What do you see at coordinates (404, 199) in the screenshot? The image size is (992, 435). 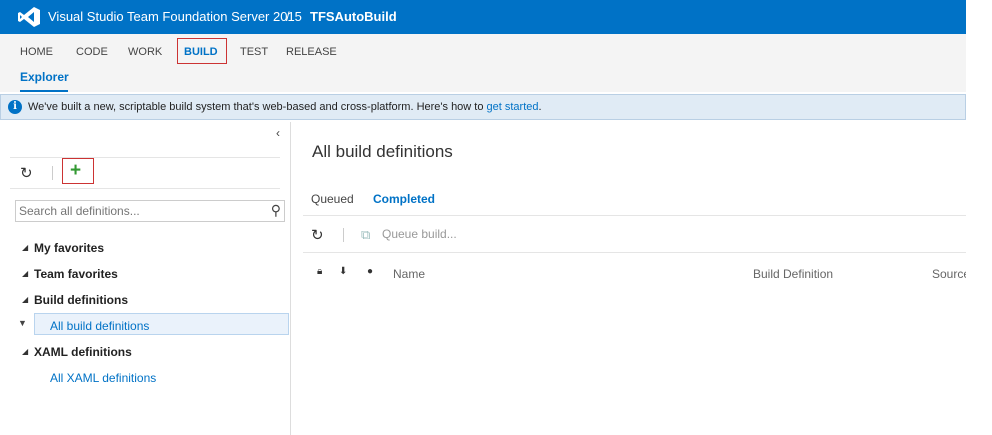 I see `tab-completed: Completed` at bounding box center [404, 199].